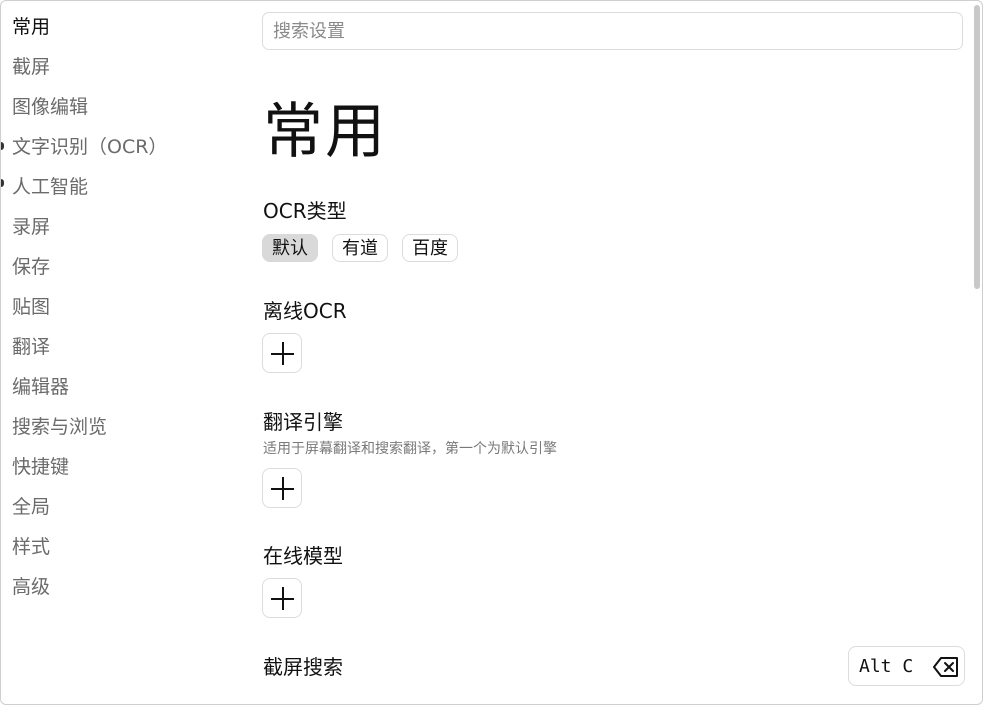  Describe the element at coordinates (305, 311) in the screenshot. I see `offline-ocr-title: 离线OCR` at that location.